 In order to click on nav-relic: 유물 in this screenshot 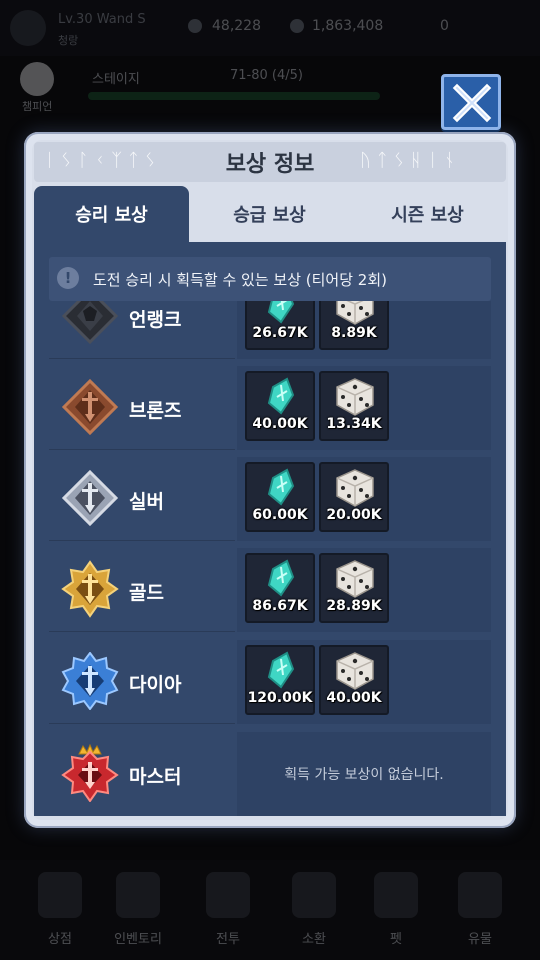, I will do `click(480, 939)`.